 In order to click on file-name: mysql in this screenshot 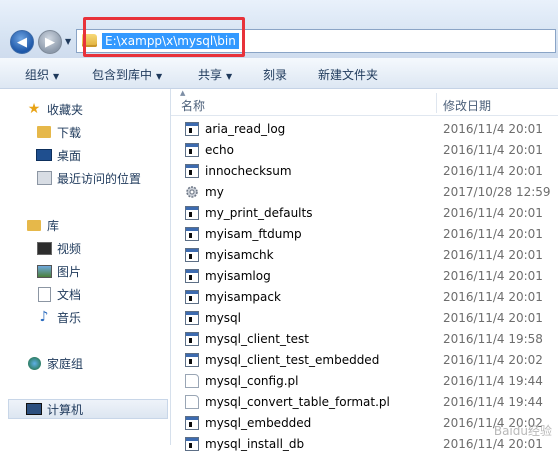, I will do `click(223, 318)`.